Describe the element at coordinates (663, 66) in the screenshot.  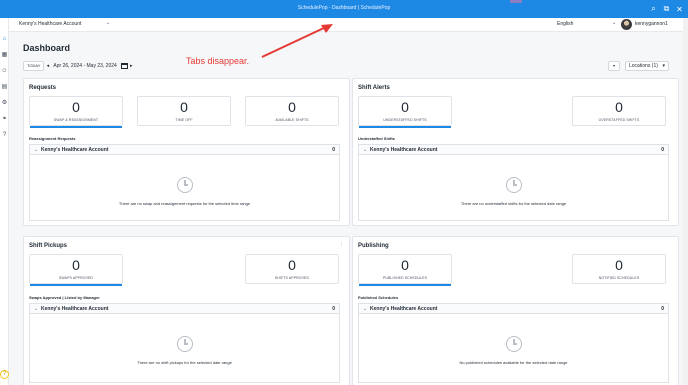
I see `chevron-down-icon: ▾` at that location.